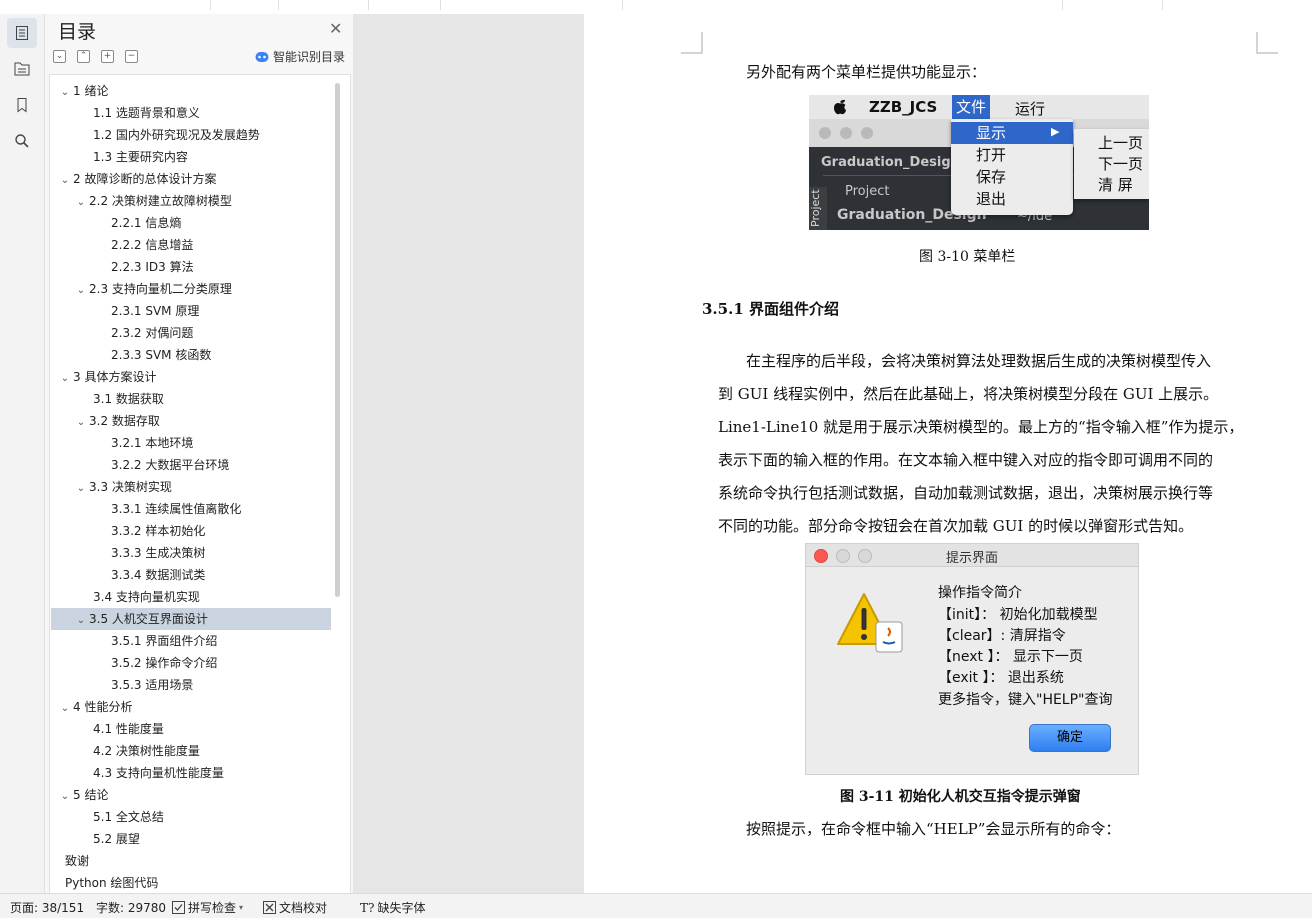 Image resolution: width=1312 pixels, height=918 pixels. Describe the element at coordinates (191, 157) in the screenshot. I see `toc-item: 1.3 主要研究内容` at that location.